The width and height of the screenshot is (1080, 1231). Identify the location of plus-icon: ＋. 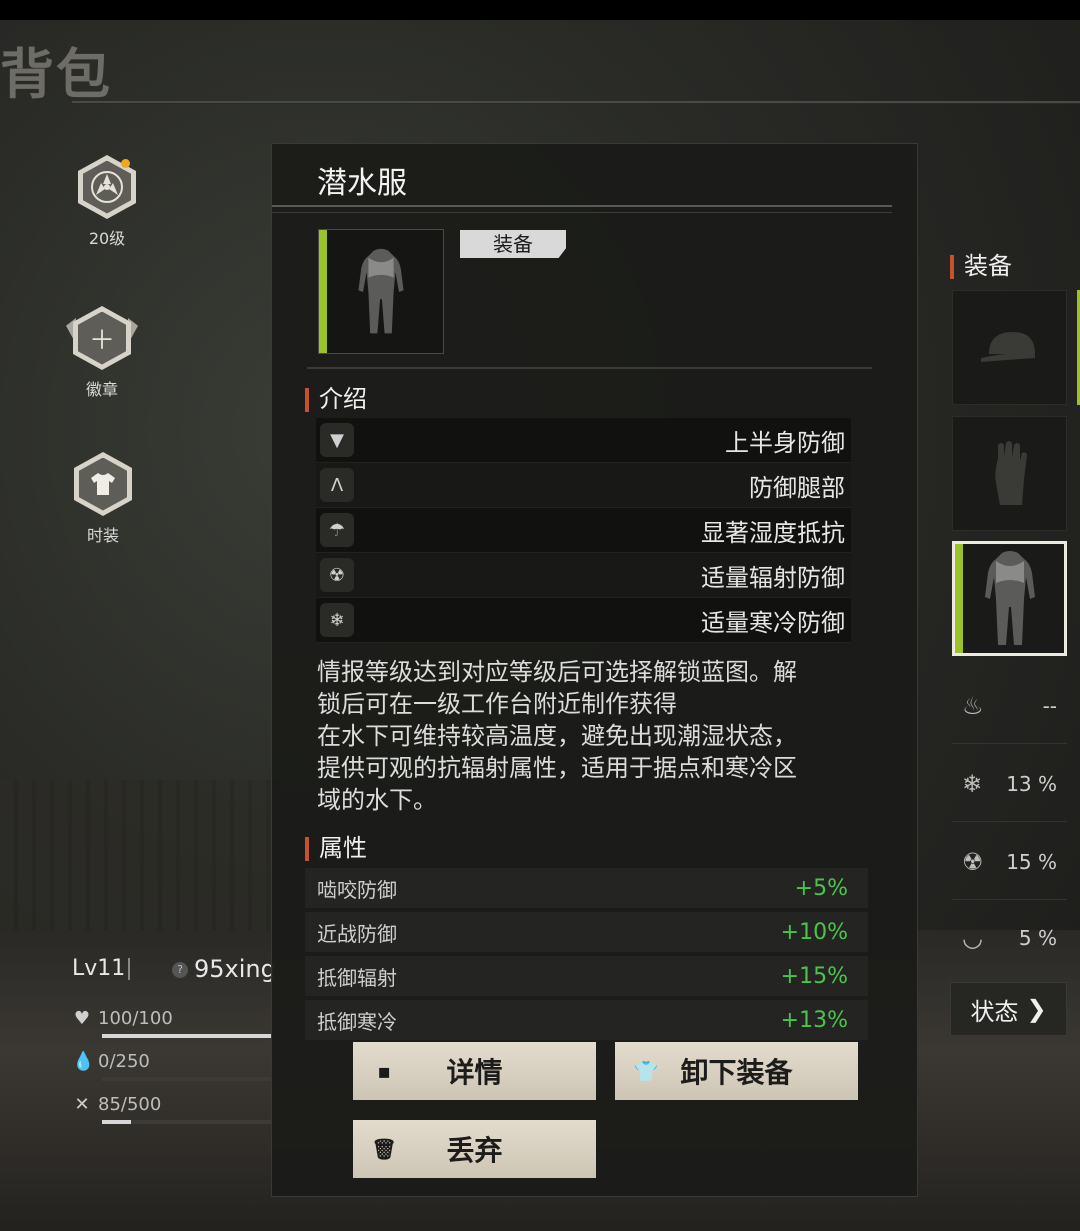
(101, 340).